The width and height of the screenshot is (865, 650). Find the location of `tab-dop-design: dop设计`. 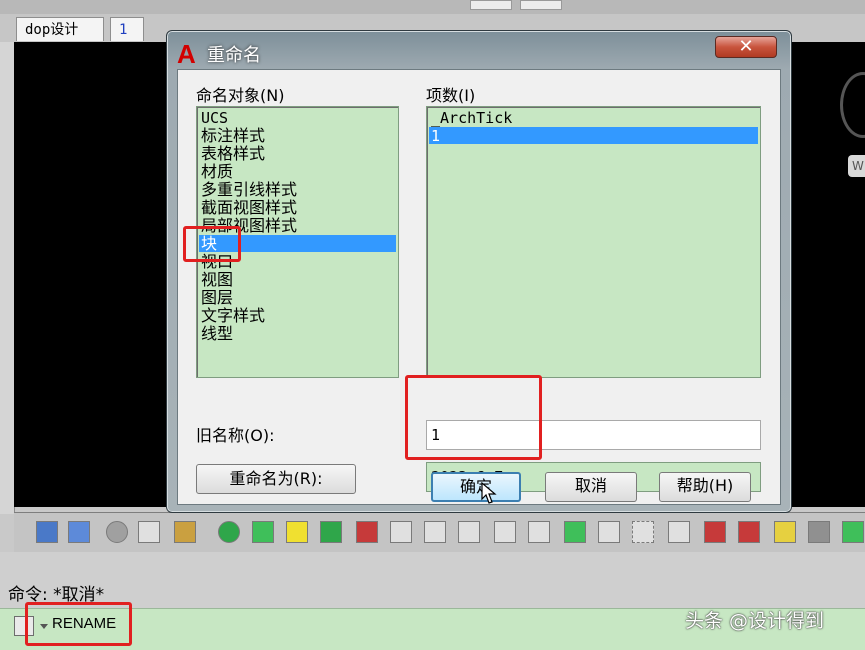

tab-dop-design: dop设计 is located at coordinates (60, 29).